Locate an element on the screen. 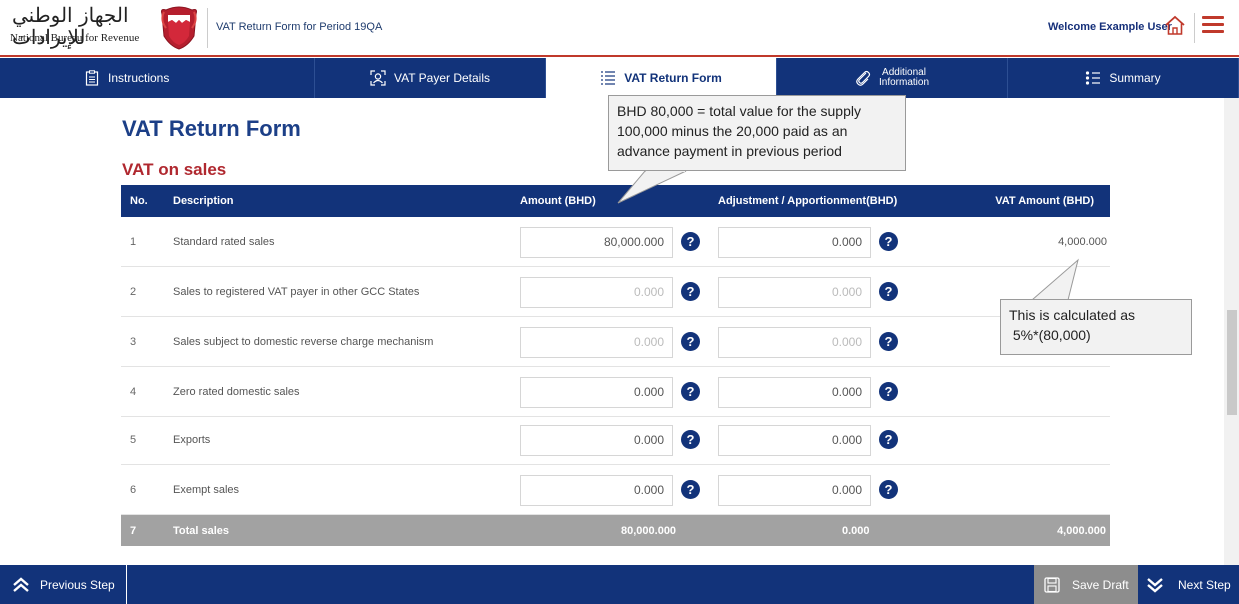  callout-line: This is calculated as is located at coordinates (1072, 315).